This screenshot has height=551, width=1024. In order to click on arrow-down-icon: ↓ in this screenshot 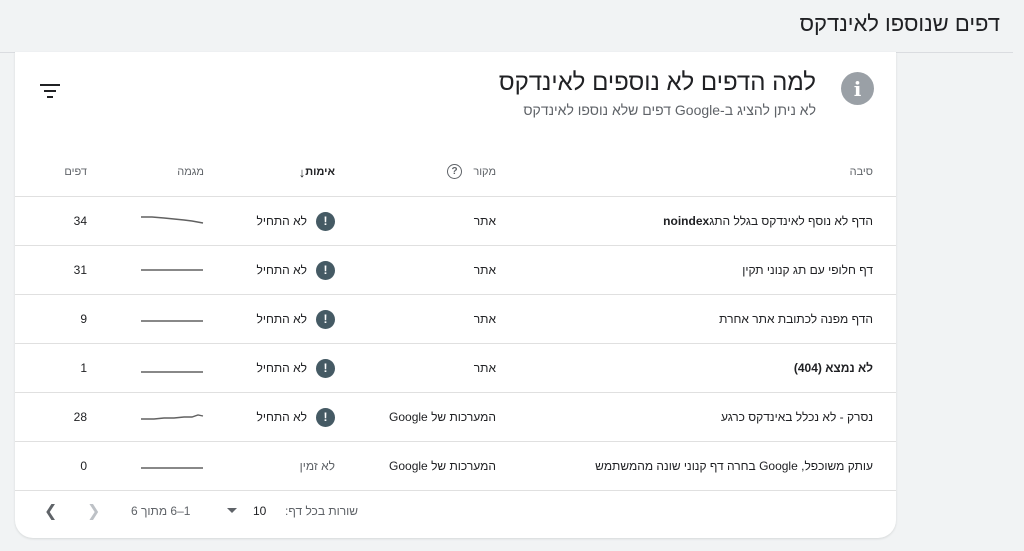, I will do `click(302, 172)`.